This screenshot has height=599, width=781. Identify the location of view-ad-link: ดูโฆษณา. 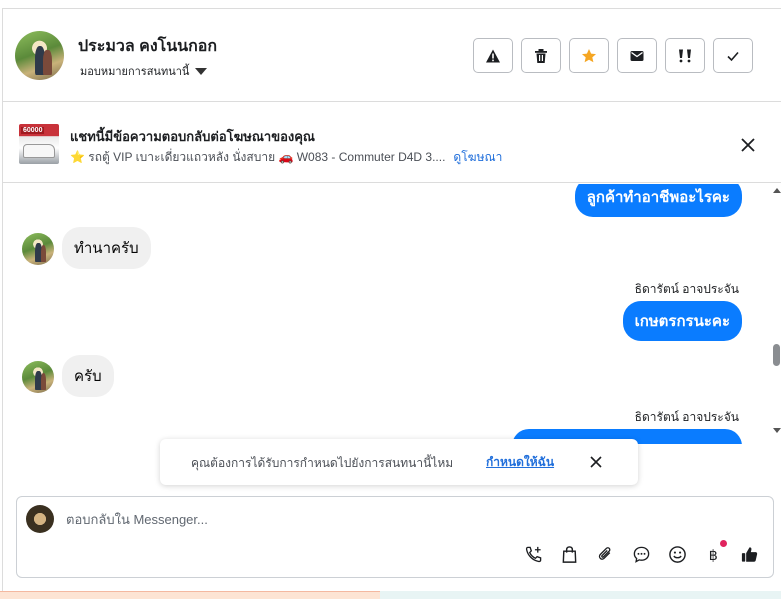
(477, 157).